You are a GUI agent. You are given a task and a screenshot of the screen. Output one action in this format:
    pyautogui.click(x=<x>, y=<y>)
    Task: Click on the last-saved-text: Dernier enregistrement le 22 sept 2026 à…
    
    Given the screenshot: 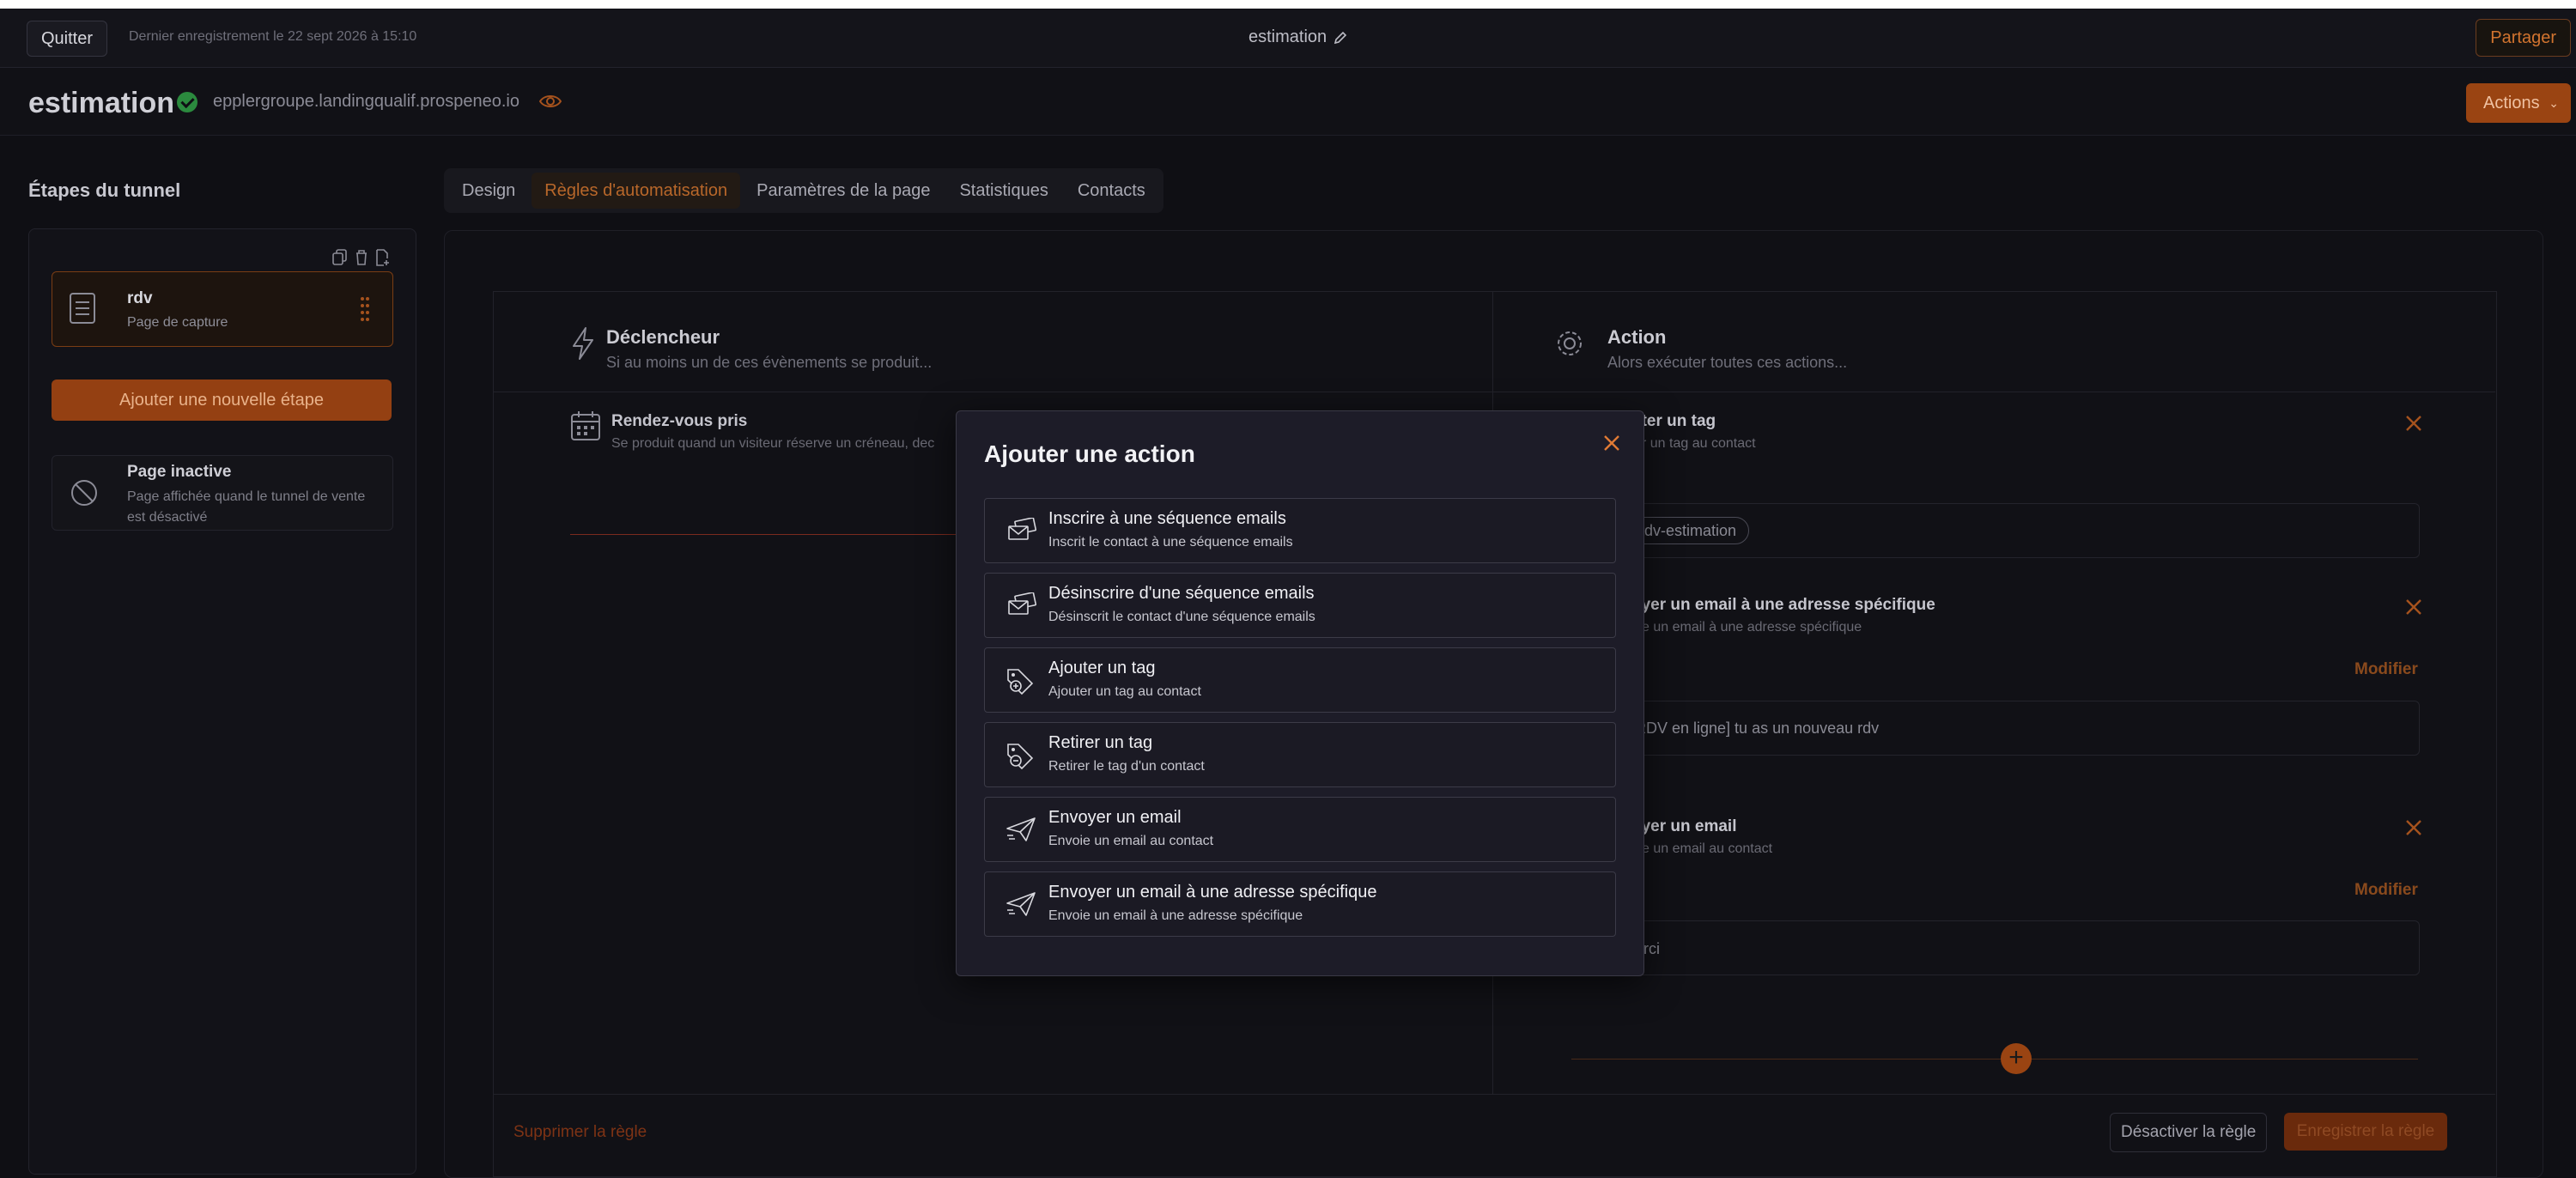 What is the action you would take?
    pyautogui.click(x=273, y=37)
    